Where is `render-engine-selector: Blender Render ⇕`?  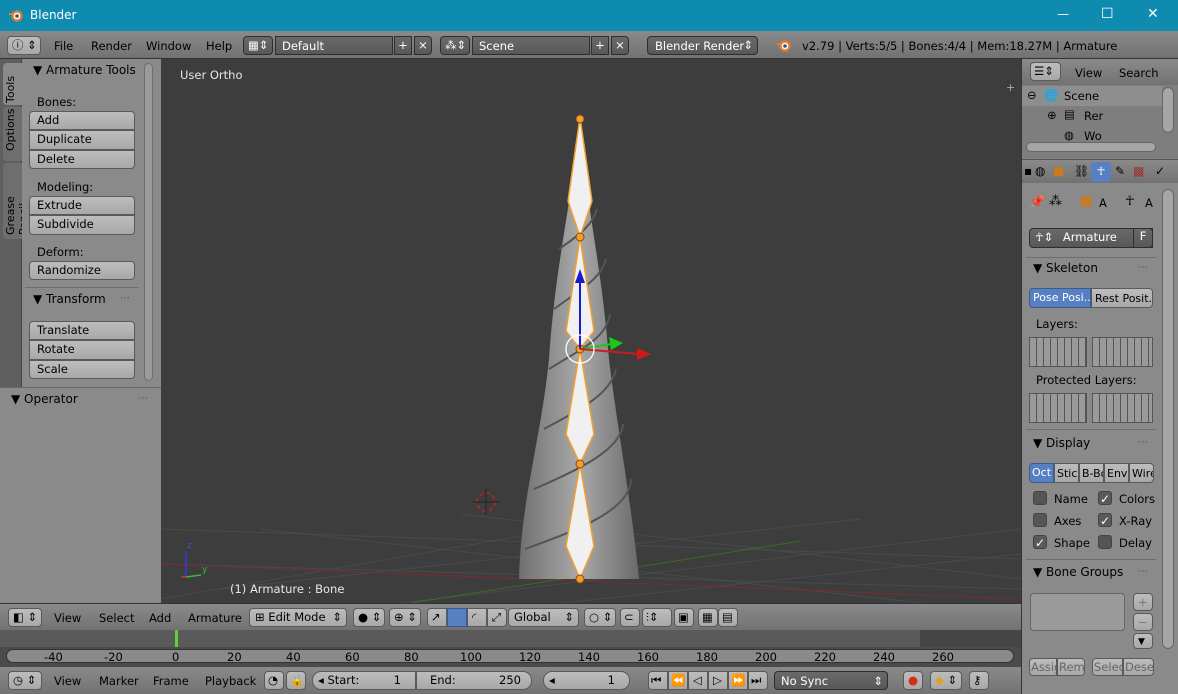 render-engine-selector: Blender Render ⇕ is located at coordinates (702, 45).